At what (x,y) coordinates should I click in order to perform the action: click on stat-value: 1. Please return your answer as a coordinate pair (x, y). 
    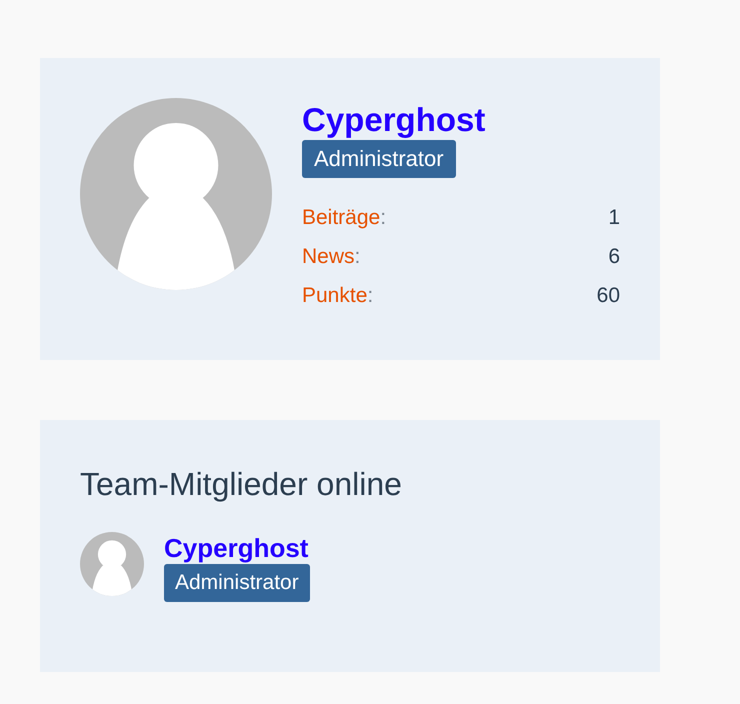
    Looking at the image, I should click on (614, 218).